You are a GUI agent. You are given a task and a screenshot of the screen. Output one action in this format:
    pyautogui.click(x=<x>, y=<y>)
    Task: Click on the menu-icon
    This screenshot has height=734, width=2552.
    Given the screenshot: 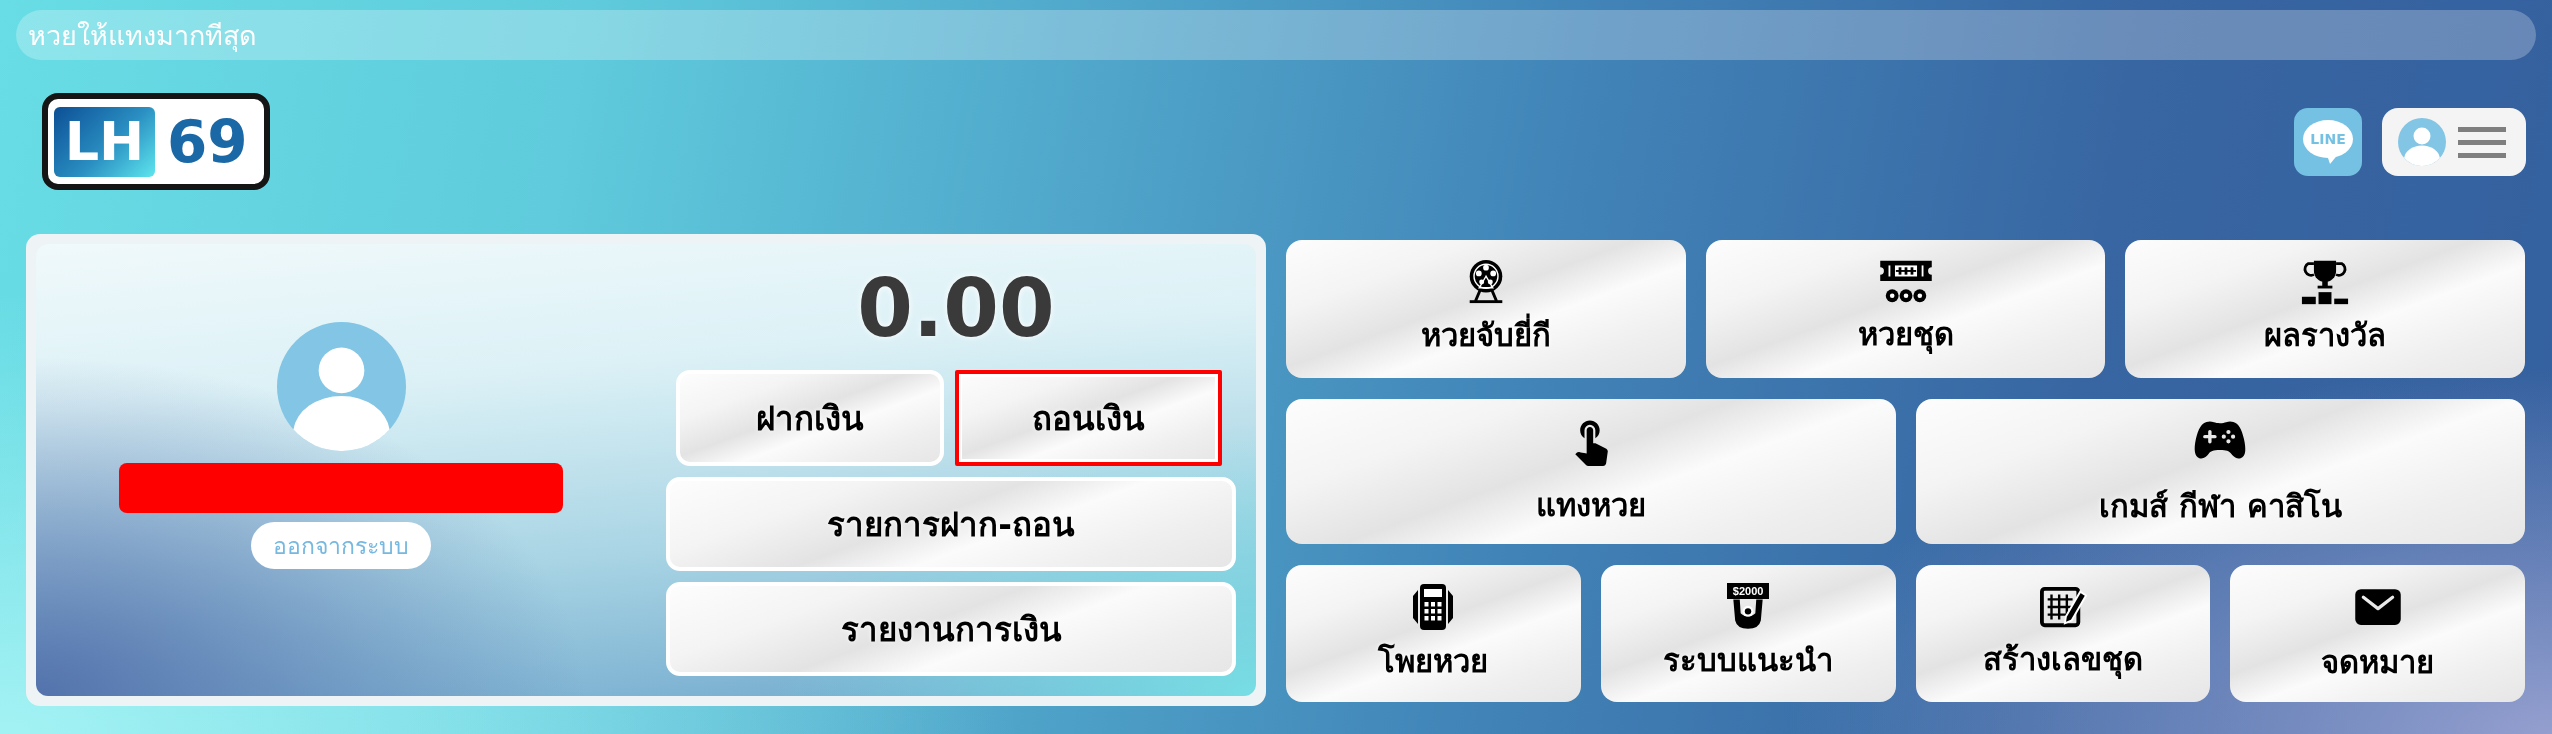 What is the action you would take?
    pyautogui.click(x=2482, y=141)
    